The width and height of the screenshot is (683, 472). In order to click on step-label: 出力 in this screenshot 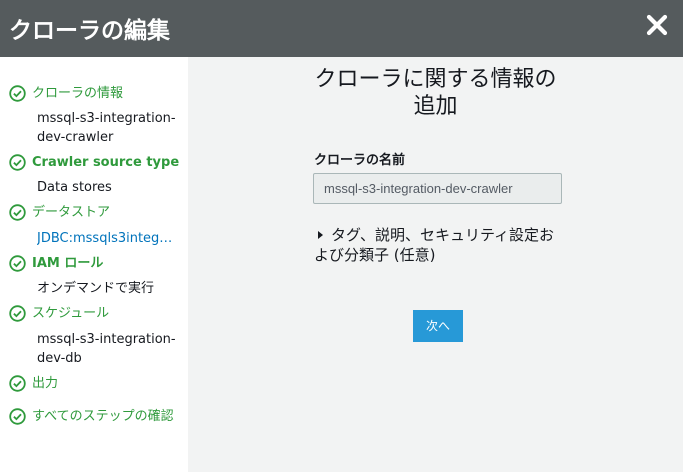, I will do `click(45, 383)`.